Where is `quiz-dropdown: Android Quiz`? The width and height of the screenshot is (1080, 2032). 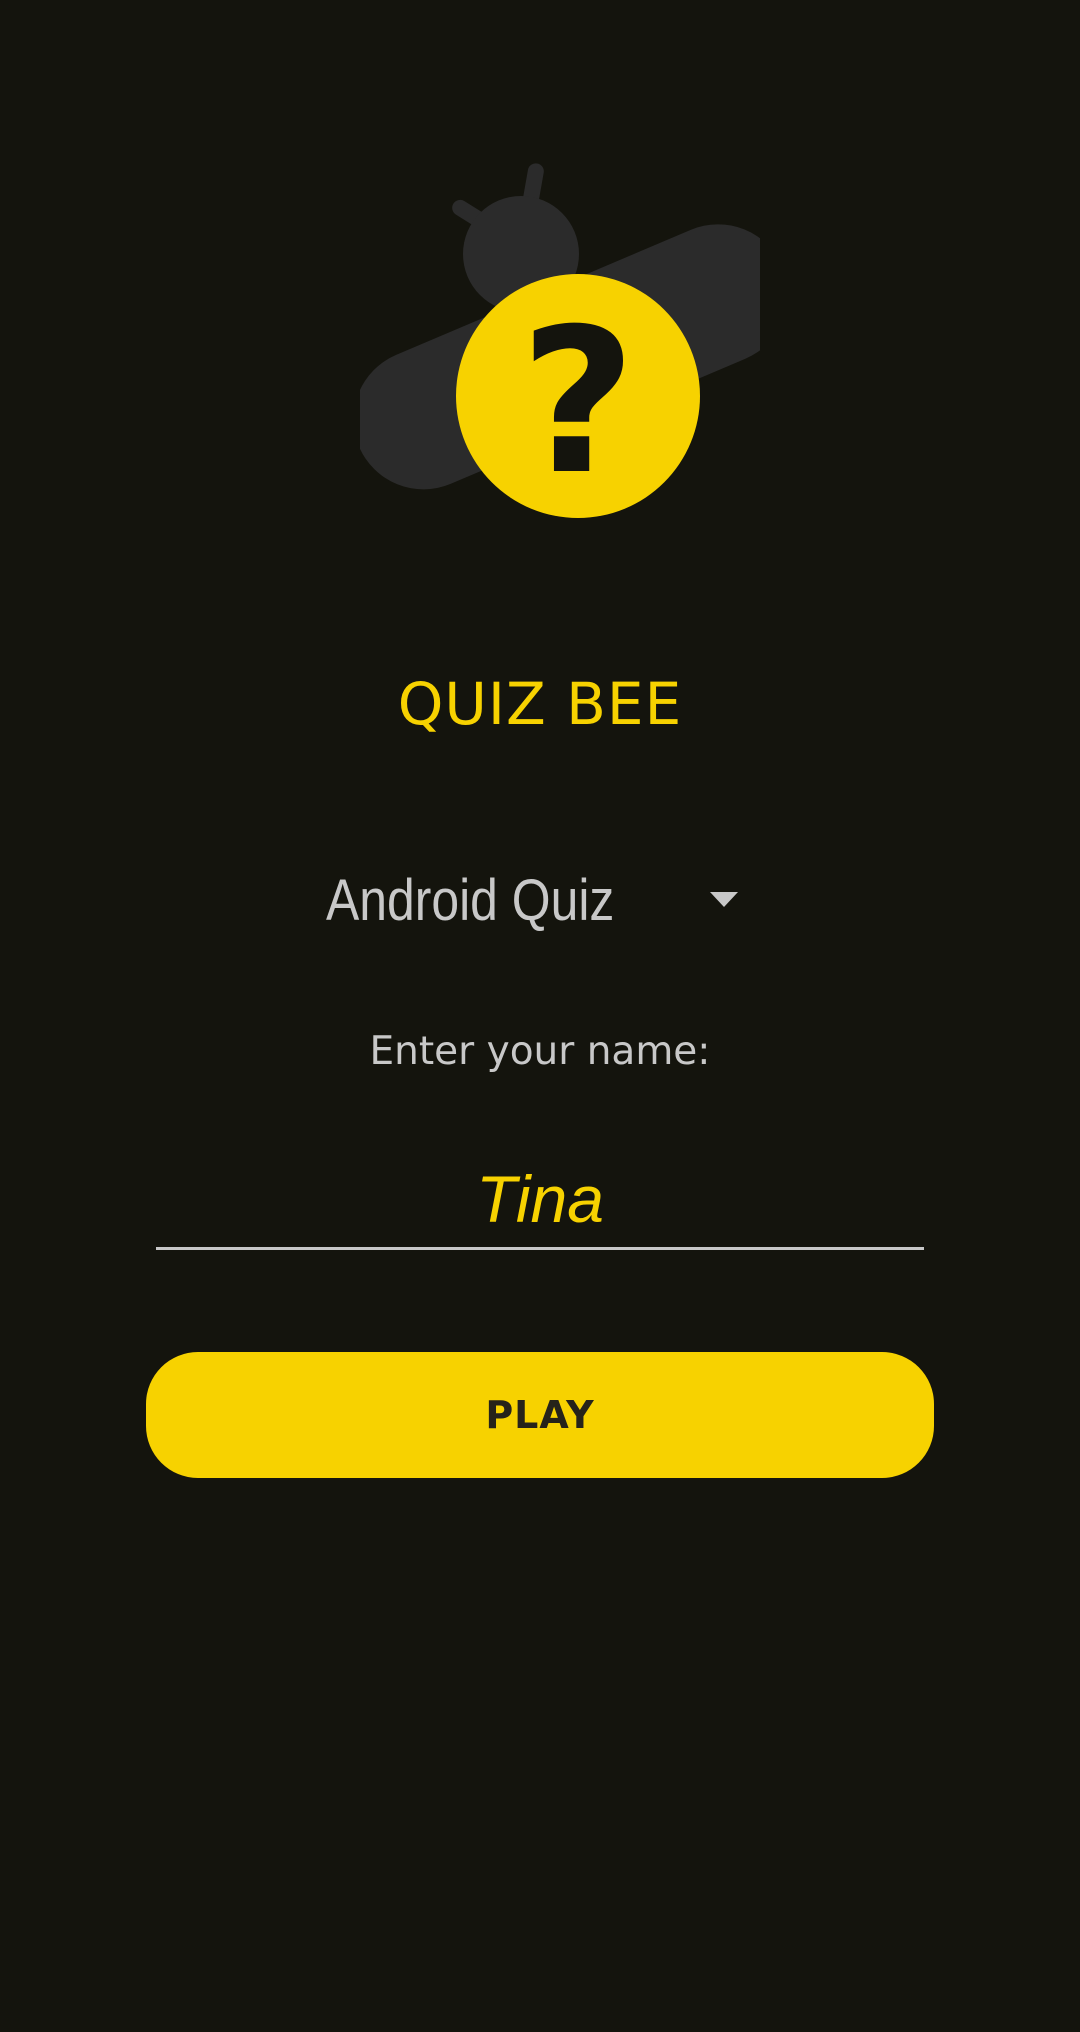 quiz-dropdown: Android Quiz is located at coordinates (540, 901).